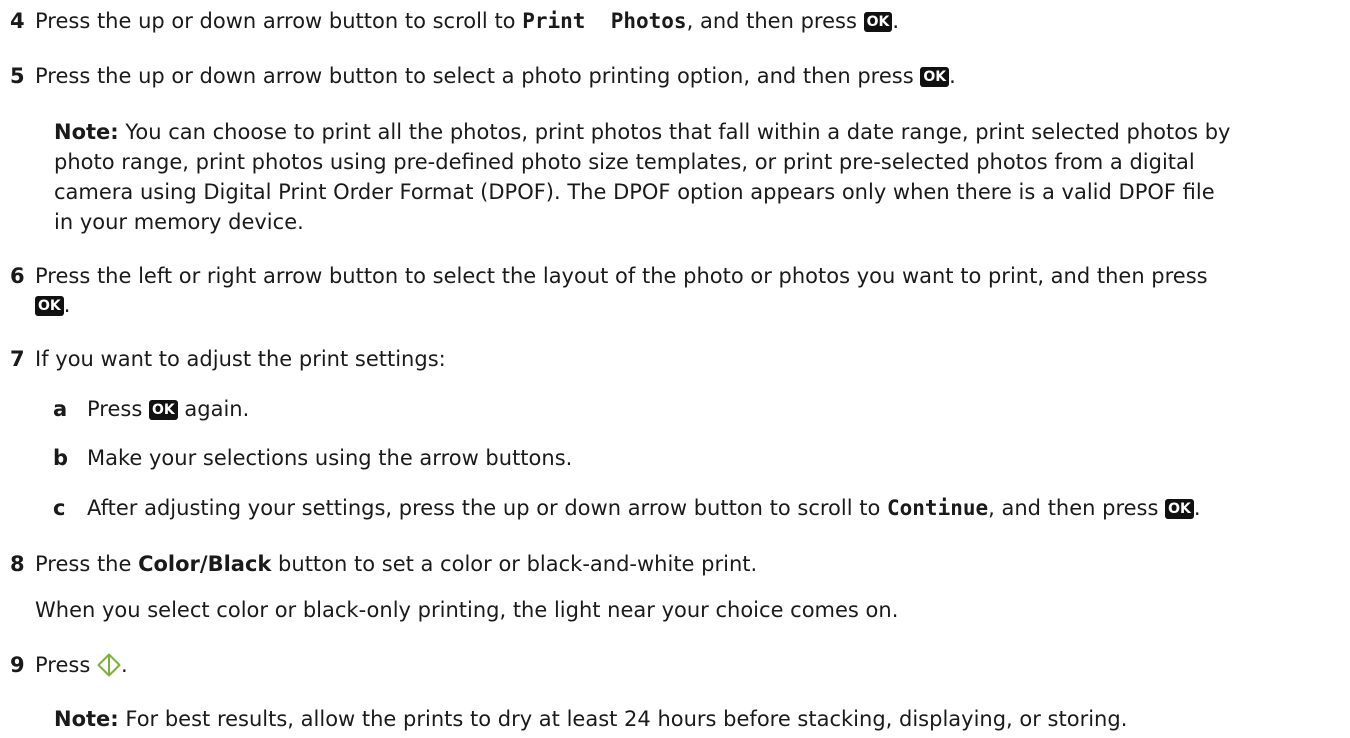 The height and width of the screenshot is (738, 1350). Describe the element at coordinates (775, 21) in the screenshot. I see `step-4-post: , and then press` at that location.